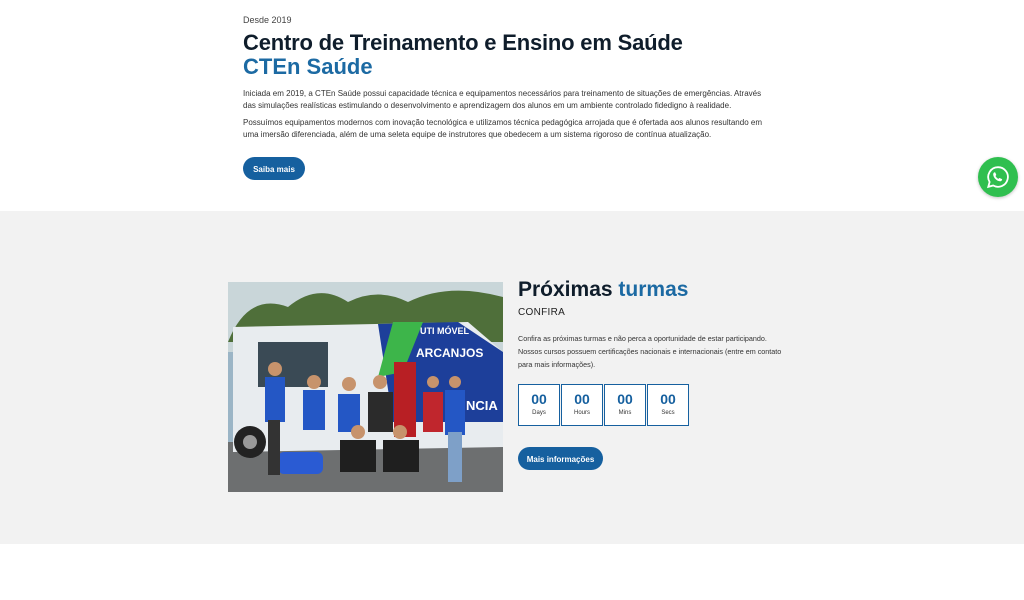 The image size is (1024, 600). Describe the element at coordinates (463, 42) in the screenshot. I see `about-title: Centro de Treinamento e Ensino em Saúde` at that location.